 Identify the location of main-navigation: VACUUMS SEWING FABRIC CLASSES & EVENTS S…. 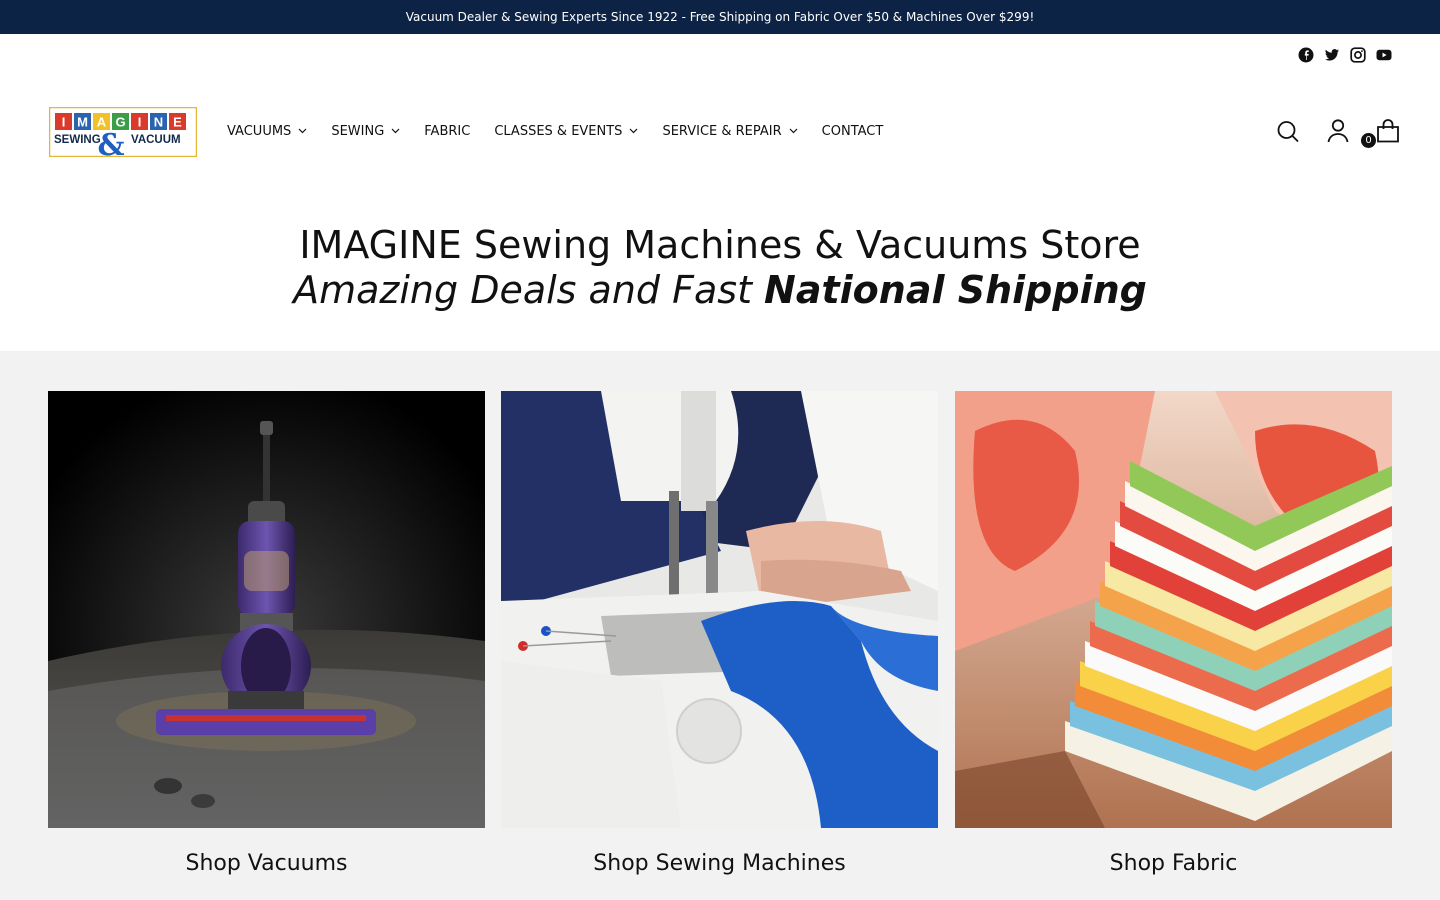
(567, 131).